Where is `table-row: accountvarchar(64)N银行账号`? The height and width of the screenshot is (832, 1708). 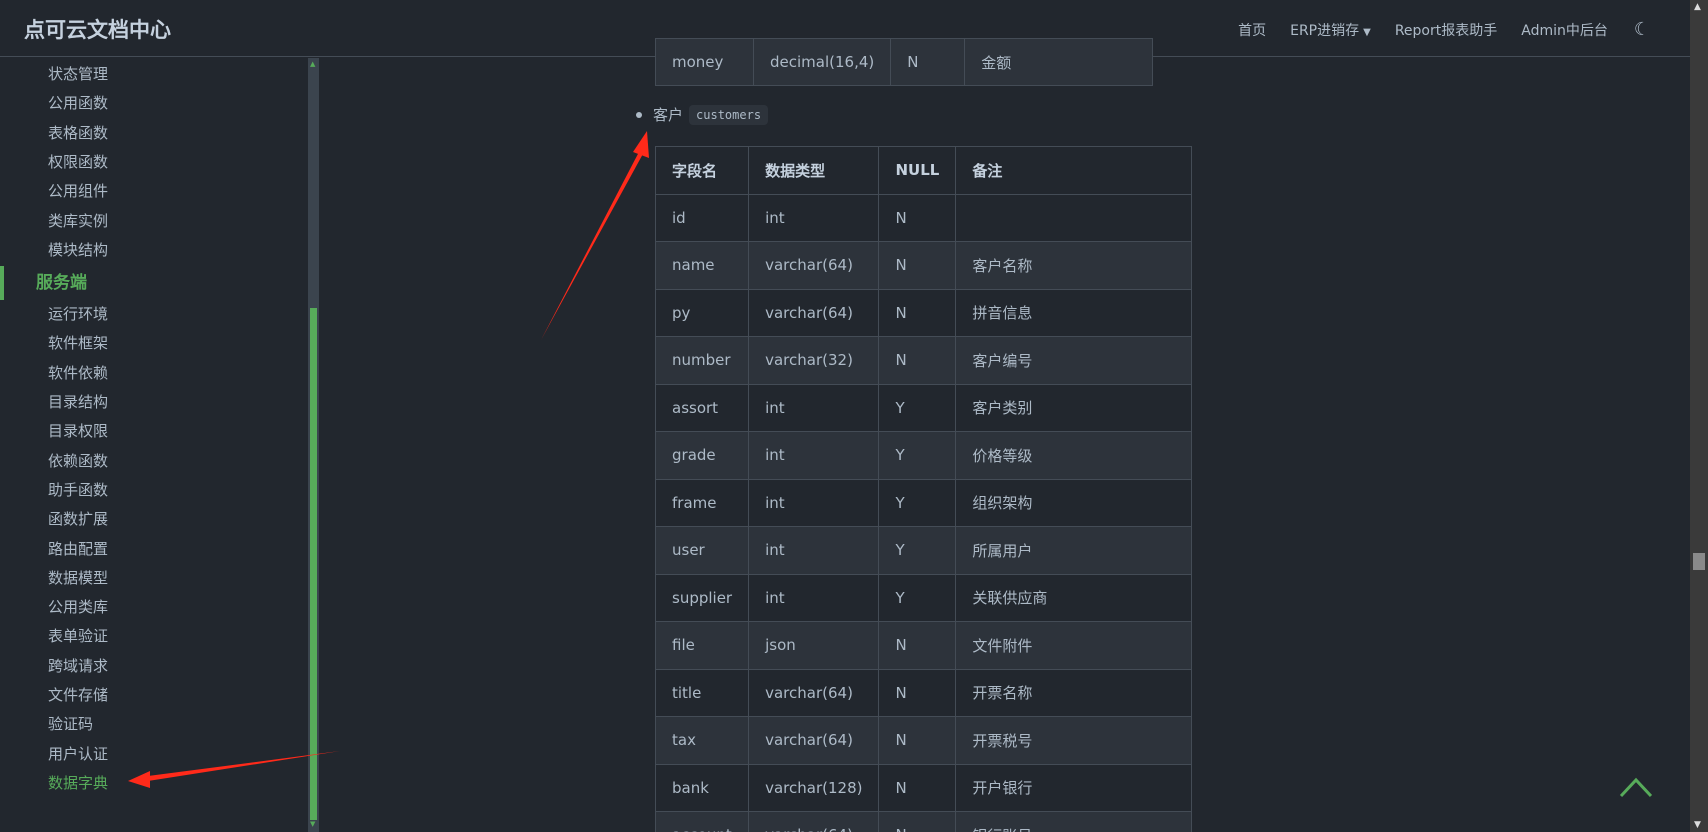
table-row: accountvarchar(64)N银行账号 is located at coordinates (923, 821).